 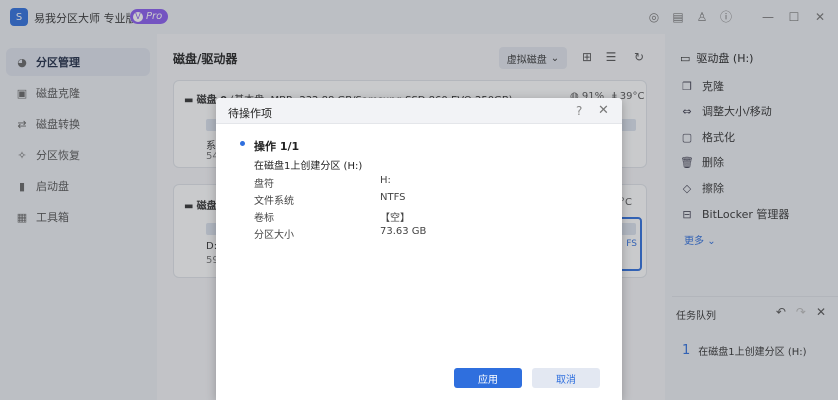 I want to click on operation-description: 在磁盘1上创建分区 (H:), so click(x=308, y=166).